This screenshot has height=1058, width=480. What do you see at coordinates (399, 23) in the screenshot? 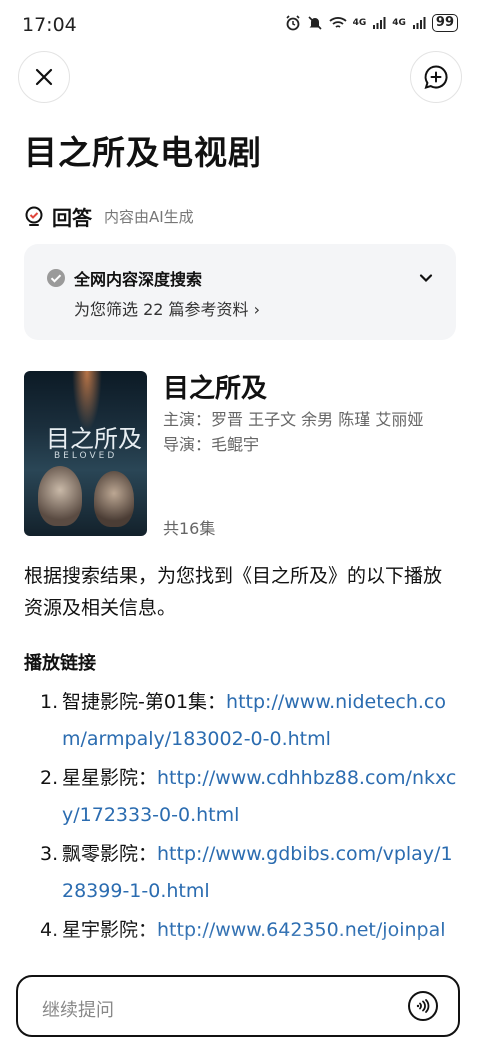
I see `network-type-2: 4G` at bounding box center [399, 23].